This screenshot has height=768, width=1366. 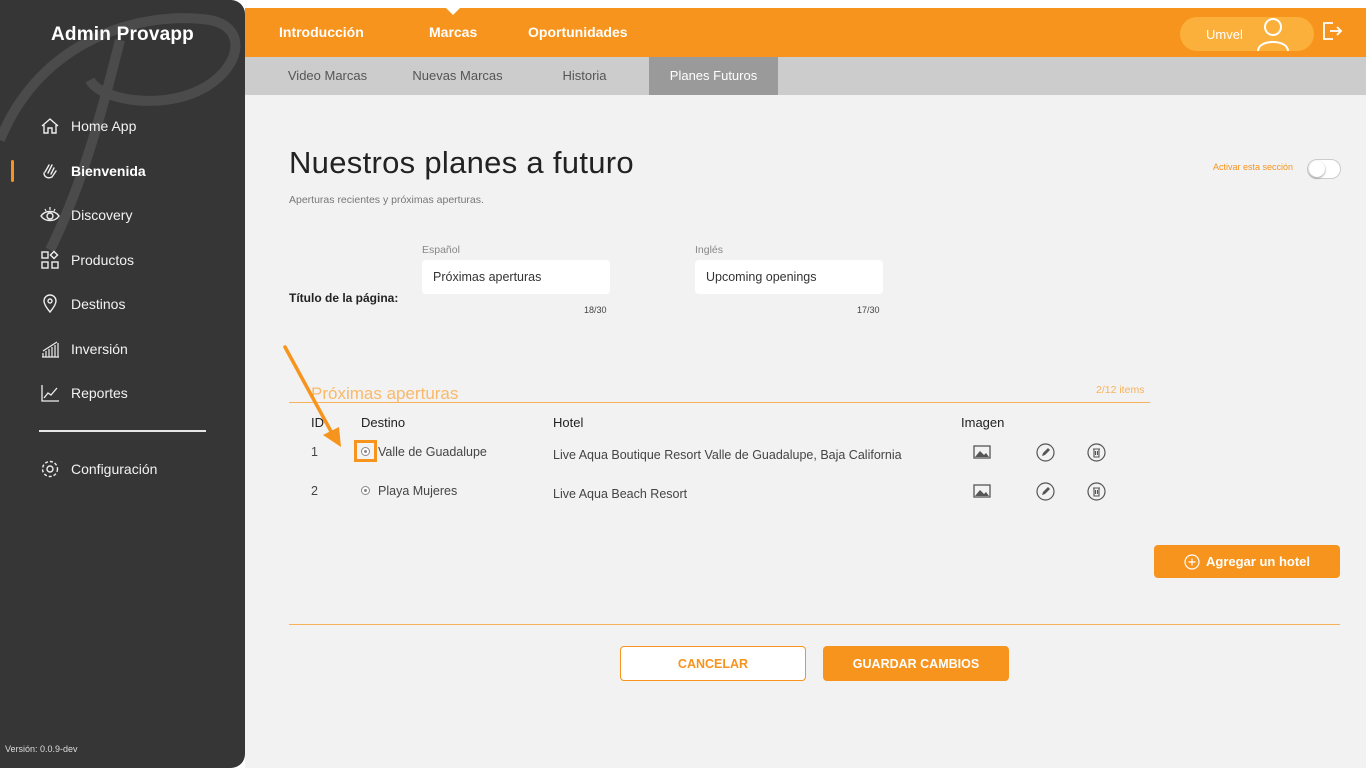 What do you see at coordinates (122, 431) in the screenshot?
I see `sidebar-divider` at bounding box center [122, 431].